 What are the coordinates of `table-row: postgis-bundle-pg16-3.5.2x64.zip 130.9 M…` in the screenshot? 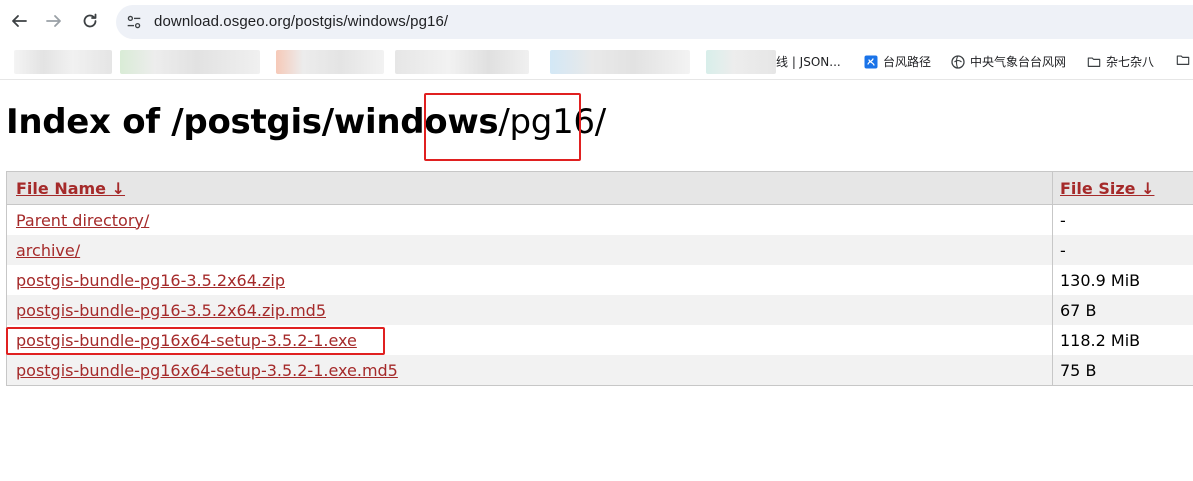 It's located at (600, 280).